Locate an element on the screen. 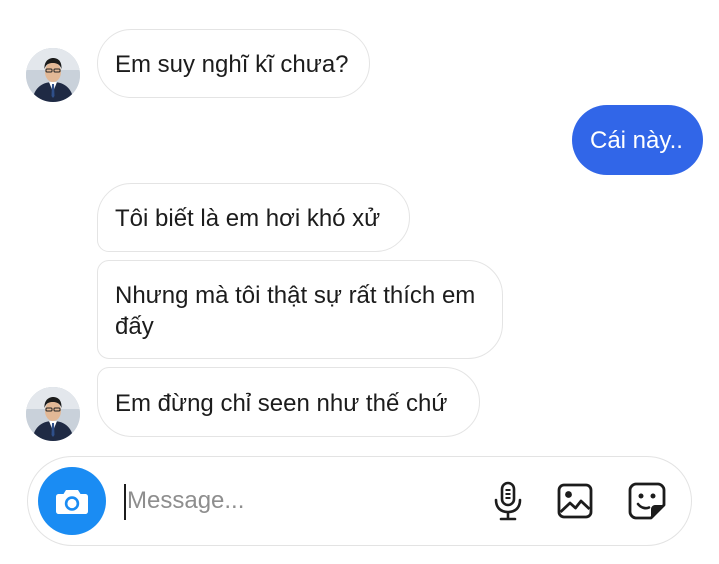 This screenshot has width=719, height=564. message-bubble-incoming: Tôi biết là em hơi khó xử is located at coordinates (253, 217).